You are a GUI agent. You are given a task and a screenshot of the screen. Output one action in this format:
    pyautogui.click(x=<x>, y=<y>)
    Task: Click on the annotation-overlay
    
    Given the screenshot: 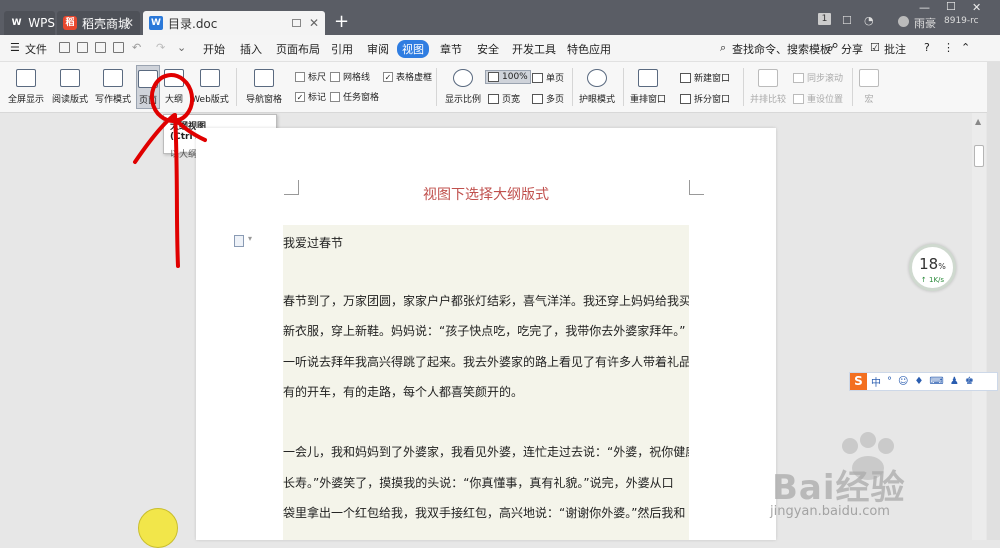 What is the action you would take?
    pyautogui.click(x=170, y=170)
    